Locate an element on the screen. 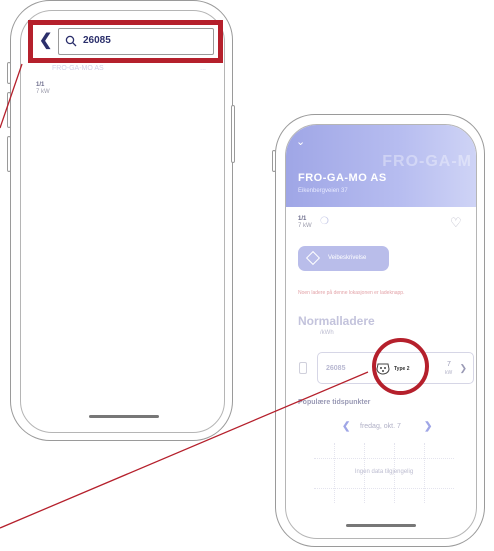  callout-line-search is located at coordinates (11, 96).